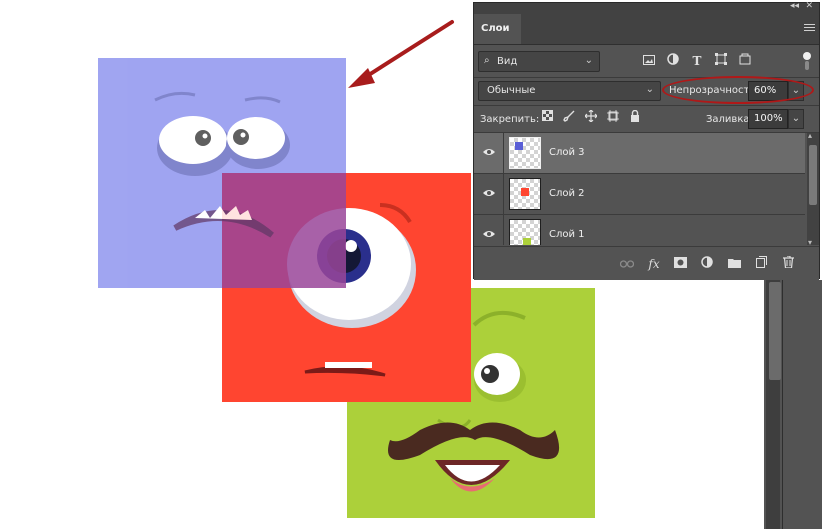  What do you see at coordinates (627, 264) in the screenshot?
I see `link-layers-icon` at bounding box center [627, 264].